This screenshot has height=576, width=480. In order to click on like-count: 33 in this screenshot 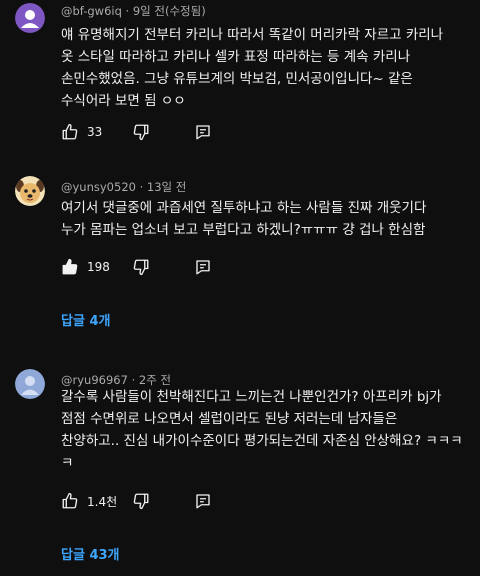, I will do `click(95, 132)`.